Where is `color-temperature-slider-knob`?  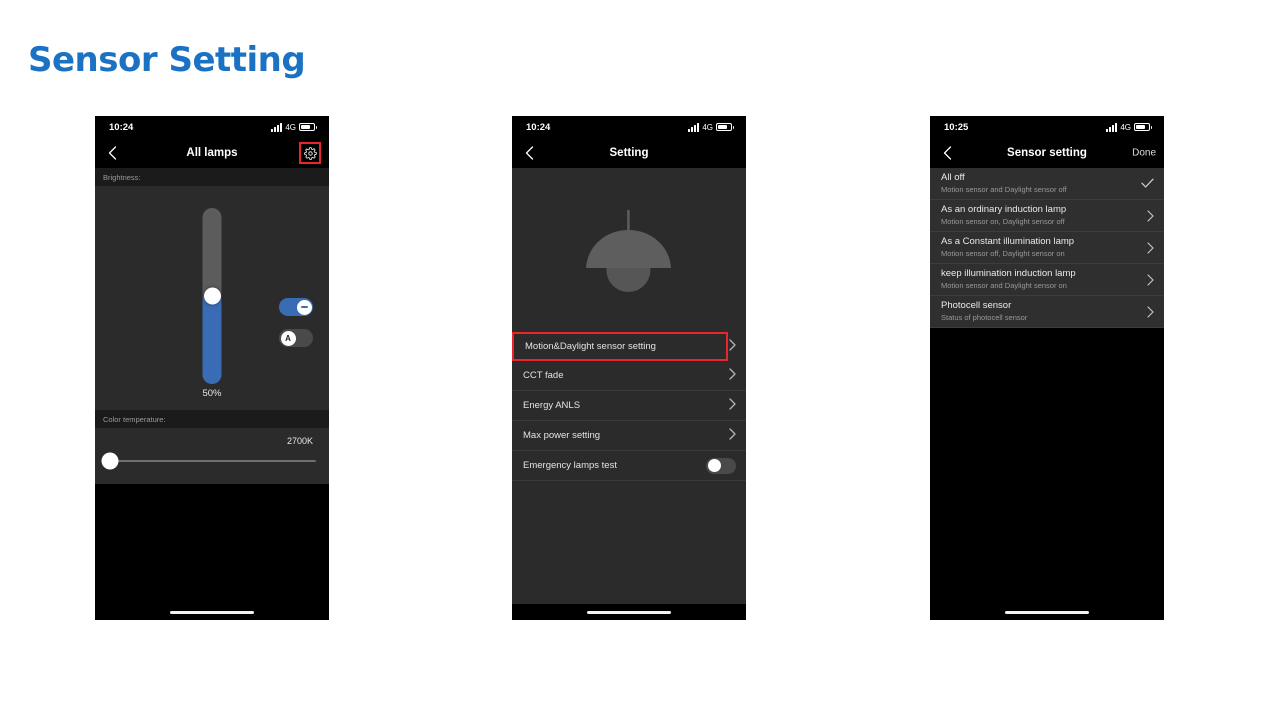
color-temperature-slider-knob is located at coordinates (110, 461).